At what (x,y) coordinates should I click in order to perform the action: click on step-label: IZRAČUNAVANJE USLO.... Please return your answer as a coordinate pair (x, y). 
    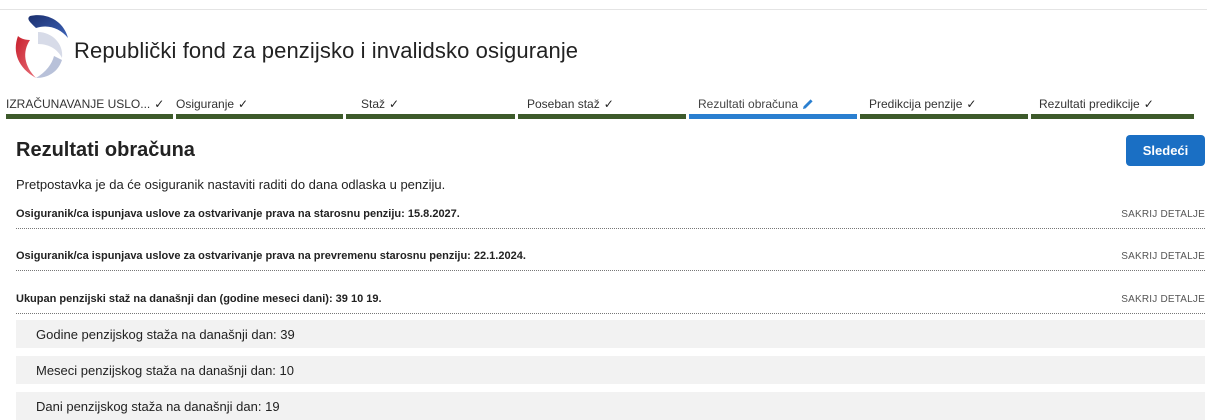
    Looking at the image, I should click on (78, 104).